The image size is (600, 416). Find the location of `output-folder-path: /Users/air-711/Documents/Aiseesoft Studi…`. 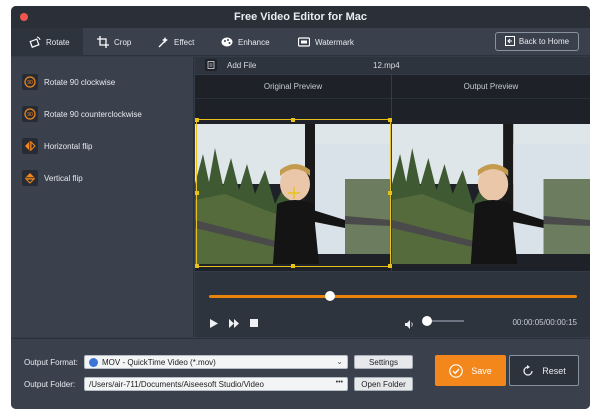

output-folder-path: /Users/air-711/Documents/Aiseesoft Studi… is located at coordinates (176, 384).